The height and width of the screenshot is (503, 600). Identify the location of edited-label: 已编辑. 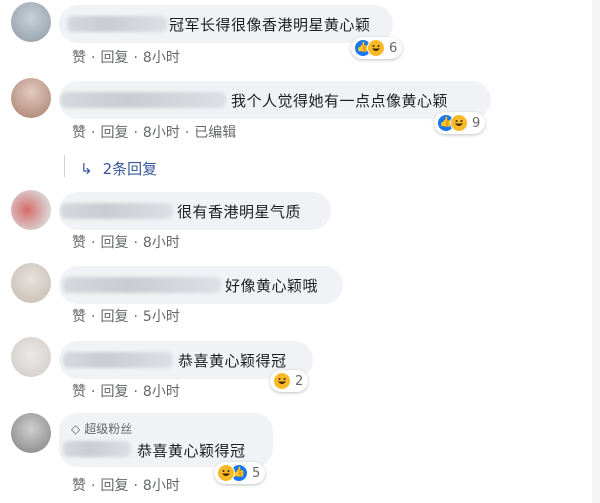
(215, 132).